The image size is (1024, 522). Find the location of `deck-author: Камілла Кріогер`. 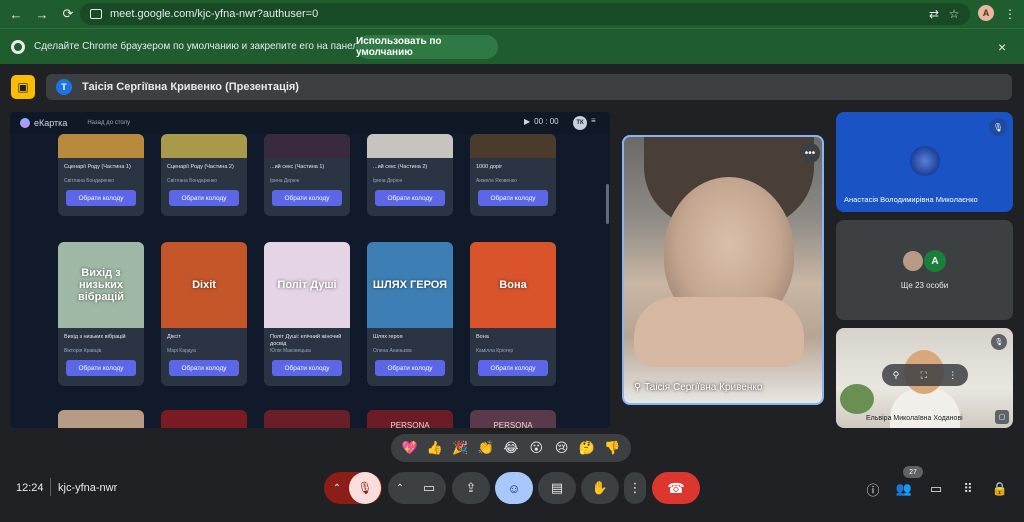

deck-author: Камілла Кріогер is located at coordinates (495, 351).